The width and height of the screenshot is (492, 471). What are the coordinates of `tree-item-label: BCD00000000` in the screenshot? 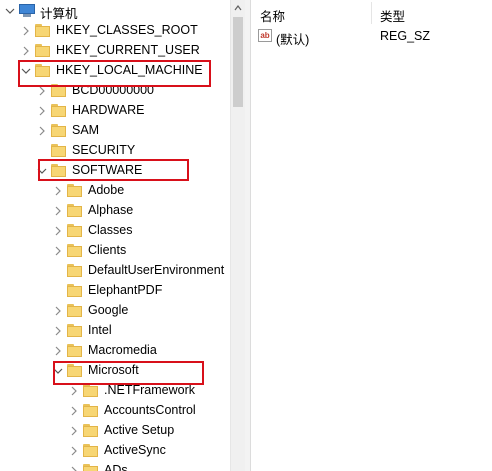 It's located at (113, 90).